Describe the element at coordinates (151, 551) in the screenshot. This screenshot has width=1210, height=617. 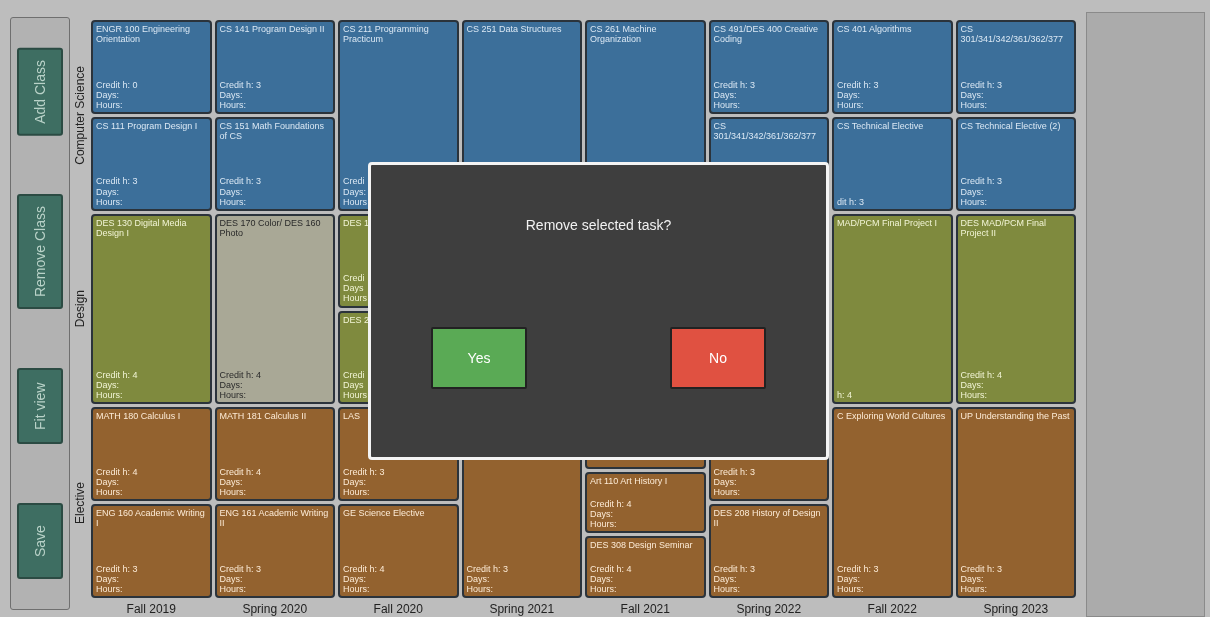
I see `class-card: ENG 160 Academic Writing I Credit h: 3 Days: Hours:` at that location.